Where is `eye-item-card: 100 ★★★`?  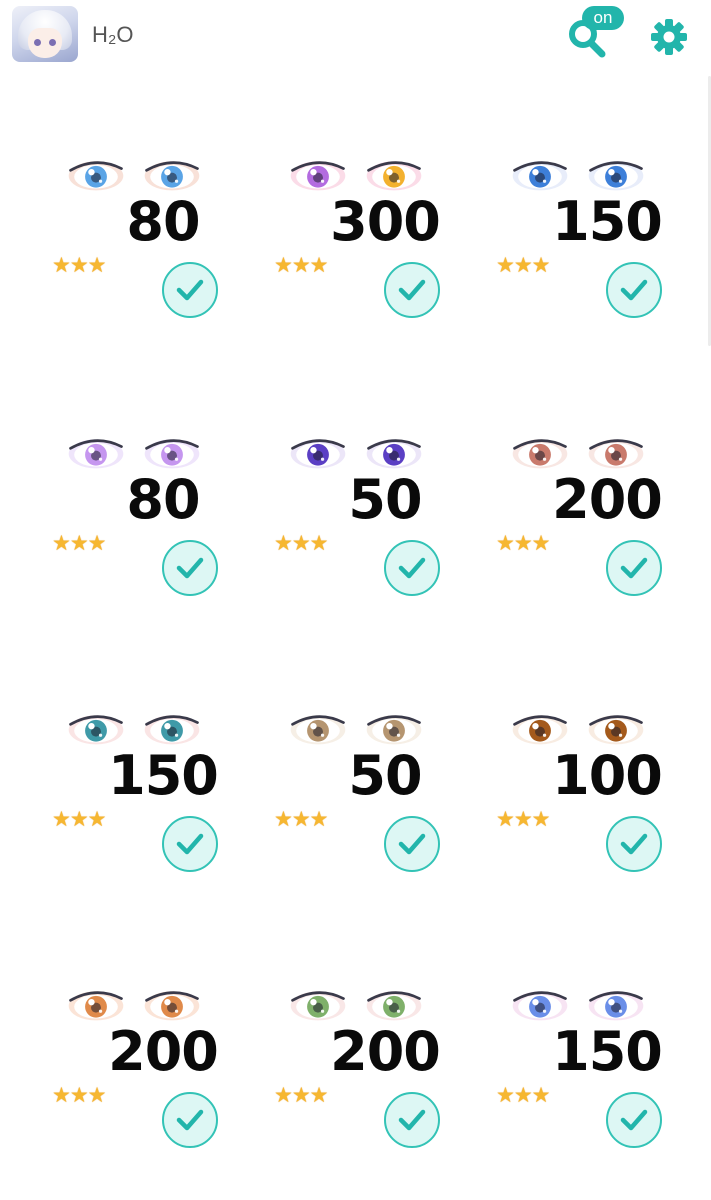 eye-item-card: 100 ★★★ is located at coordinates (603, 800).